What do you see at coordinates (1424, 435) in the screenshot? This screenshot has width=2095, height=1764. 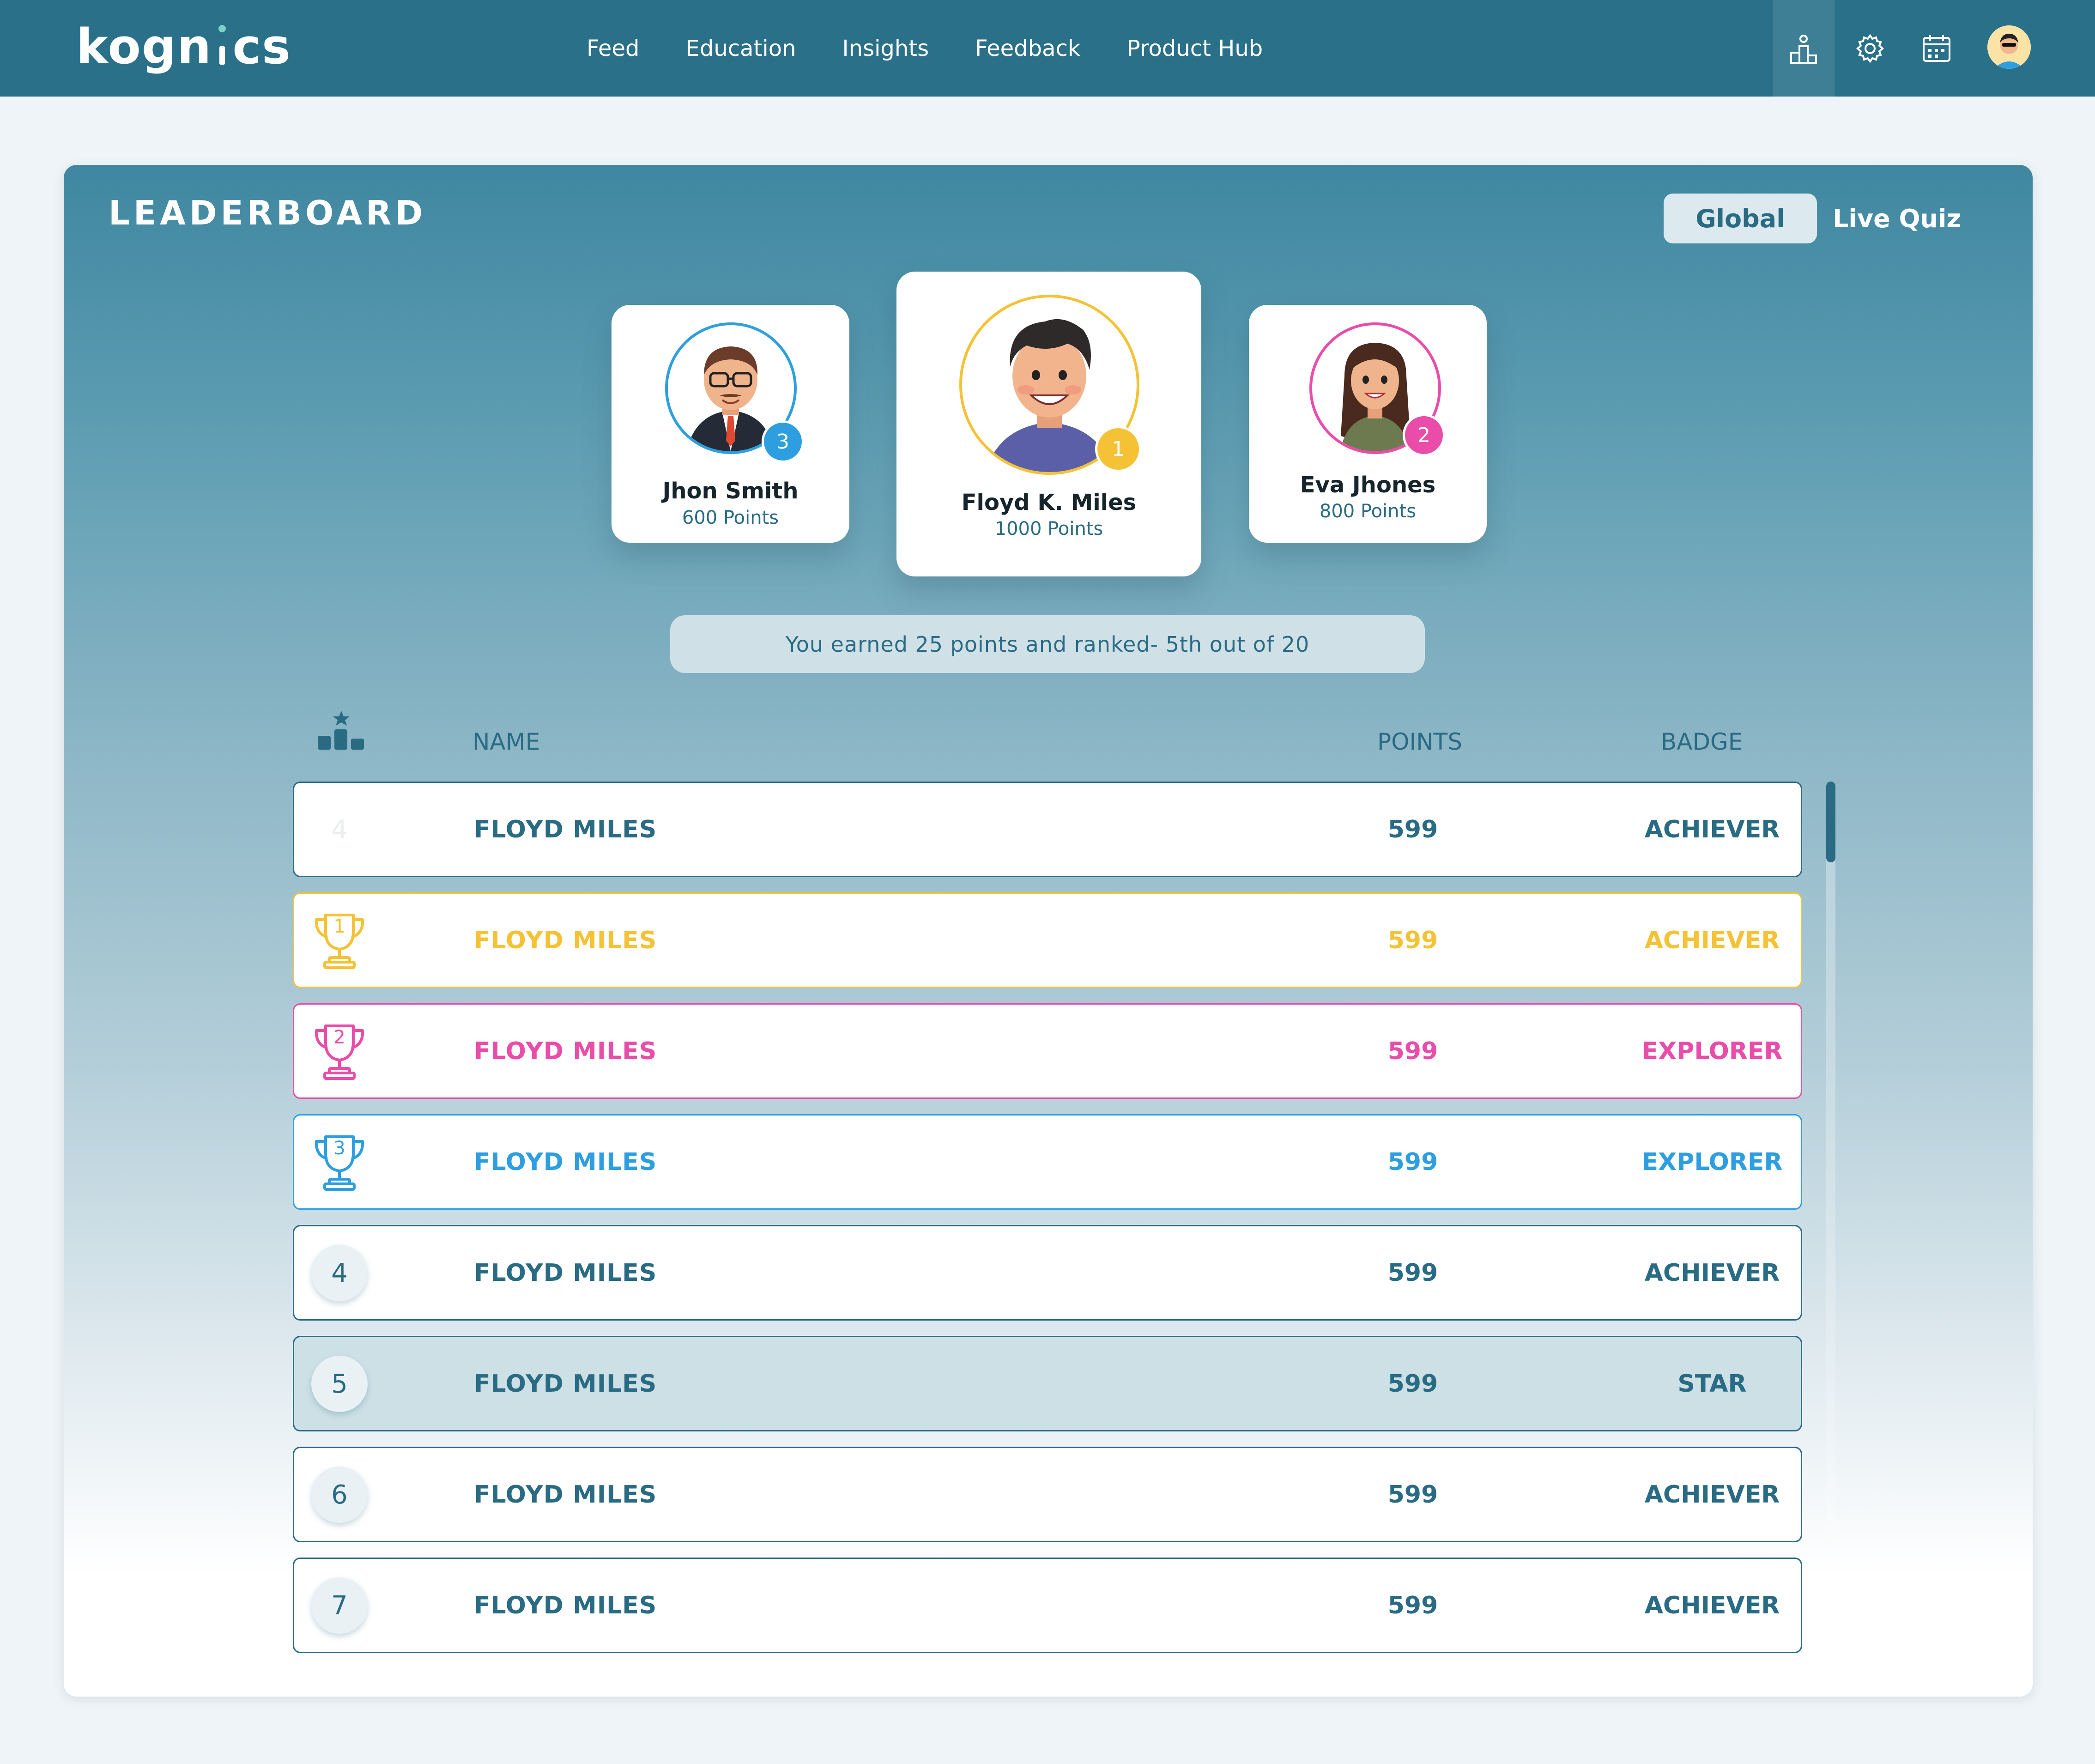 I see `podium-rank-badge-2: 2` at bounding box center [1424, 435].